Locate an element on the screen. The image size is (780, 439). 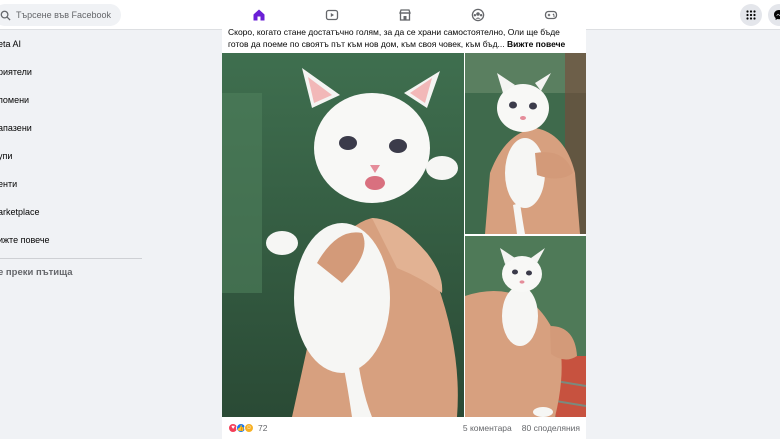
post-photo-top-right is located at coordinates (525, 143).